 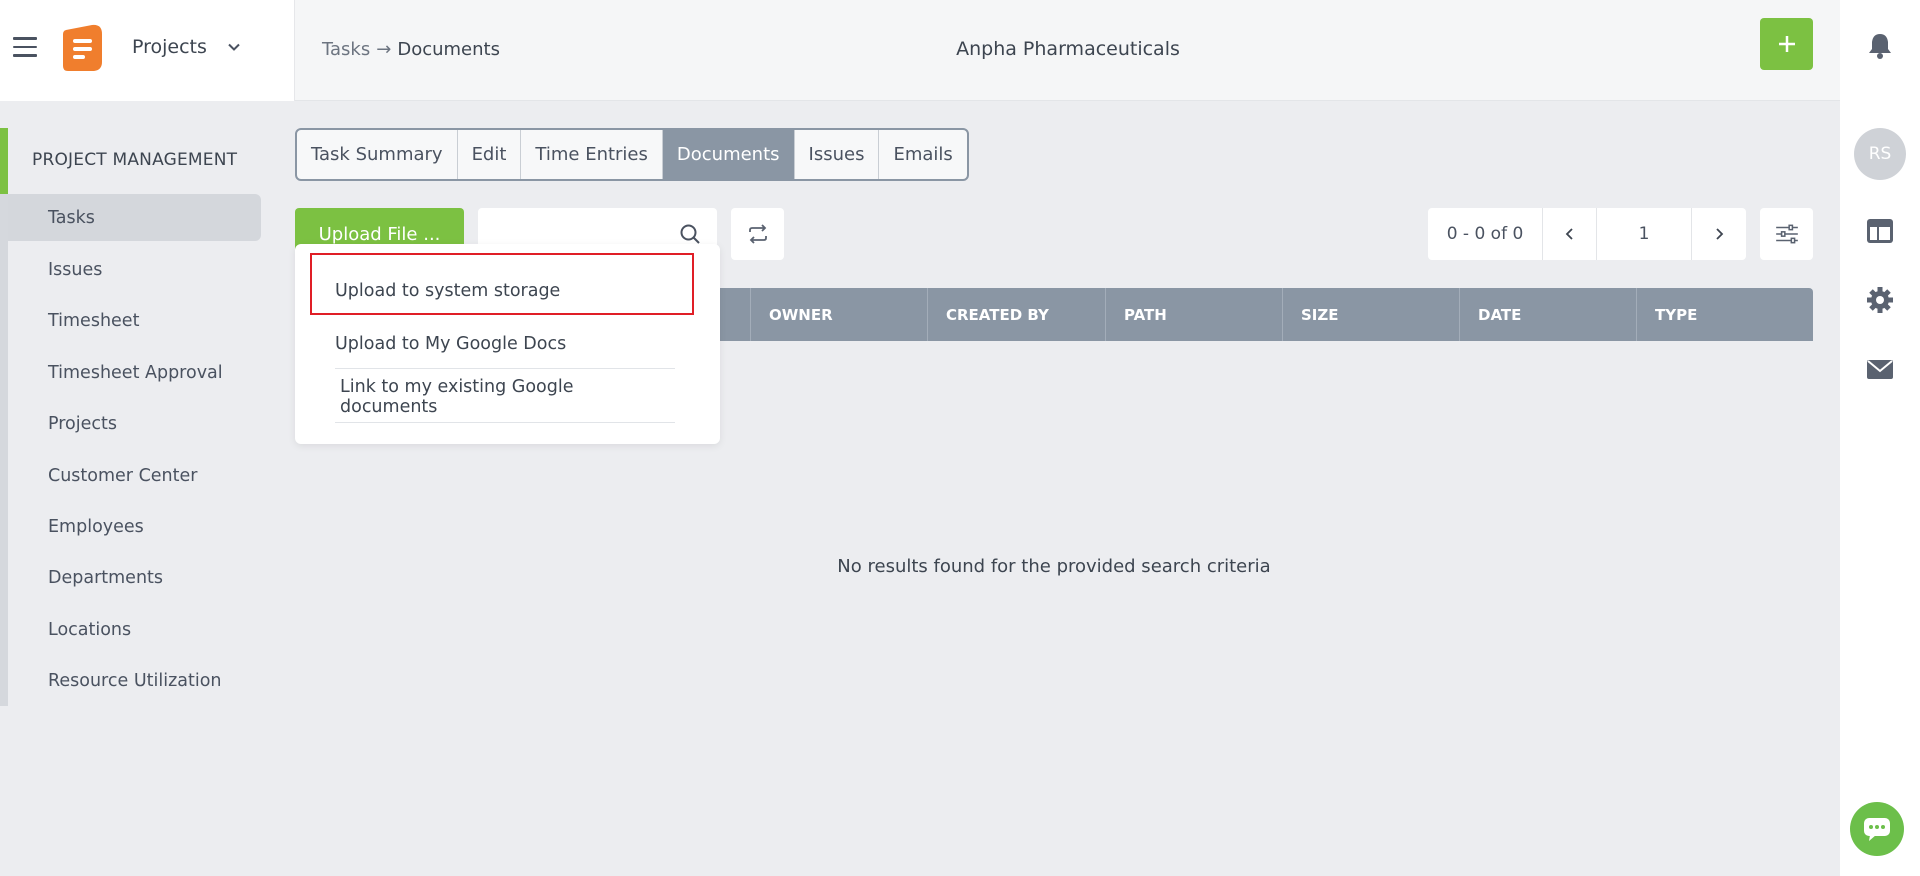 I want to click on project-switcher: Projects, so click(x=186, y=47).